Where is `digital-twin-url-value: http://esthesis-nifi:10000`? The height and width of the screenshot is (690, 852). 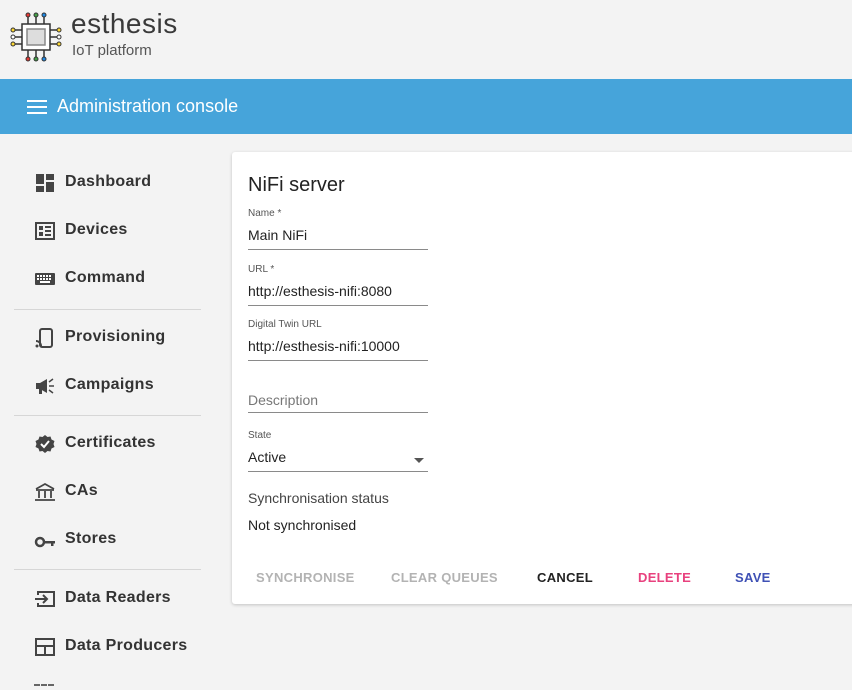 digital-twin-url-value: http://esthesis-nifi:10000 is located at coordinates (338, 347).